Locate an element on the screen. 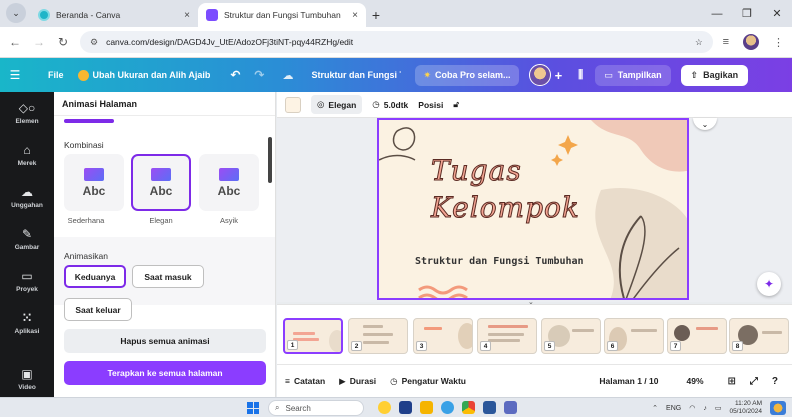  canva-favicon-icon is located at coordinates (44, 15).